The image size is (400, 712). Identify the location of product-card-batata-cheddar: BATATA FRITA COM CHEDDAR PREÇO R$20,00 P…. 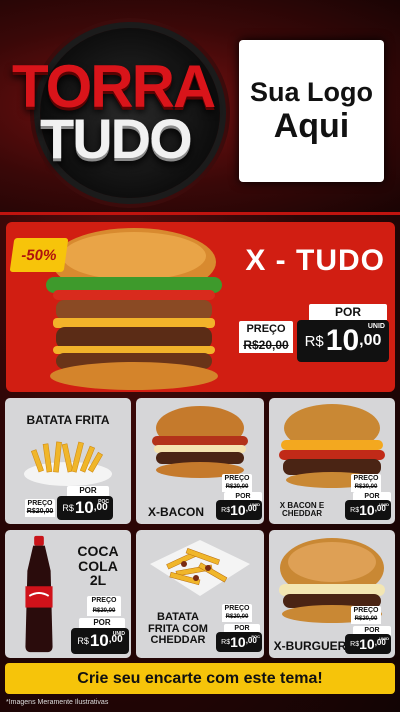
(200, 594).